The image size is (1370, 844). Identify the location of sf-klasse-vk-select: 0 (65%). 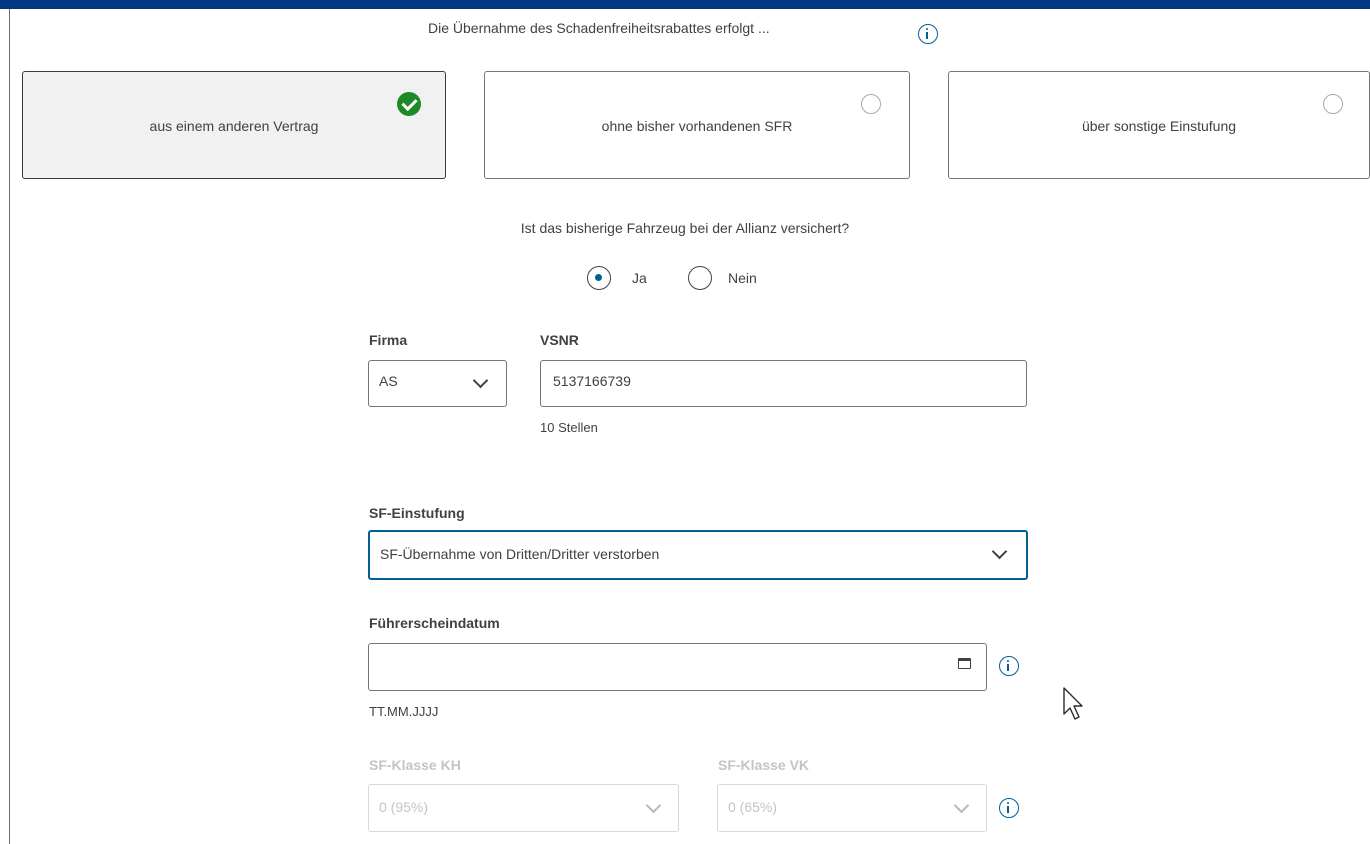
(852, 808).